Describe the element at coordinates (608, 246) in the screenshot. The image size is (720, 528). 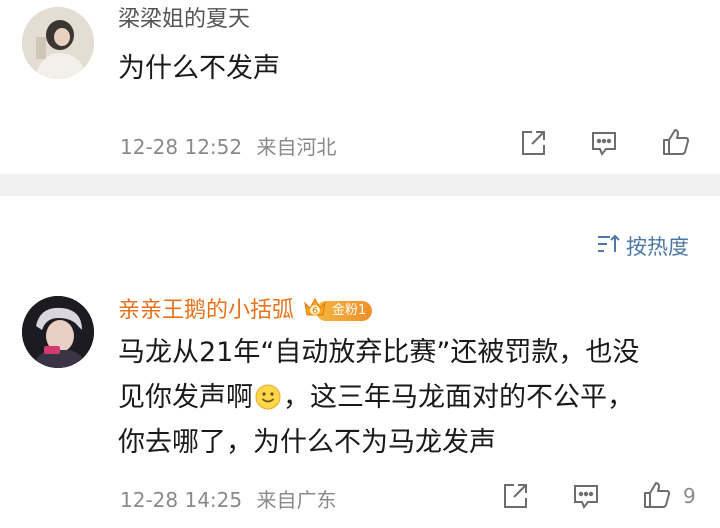
I see `sort-icon` at that location.